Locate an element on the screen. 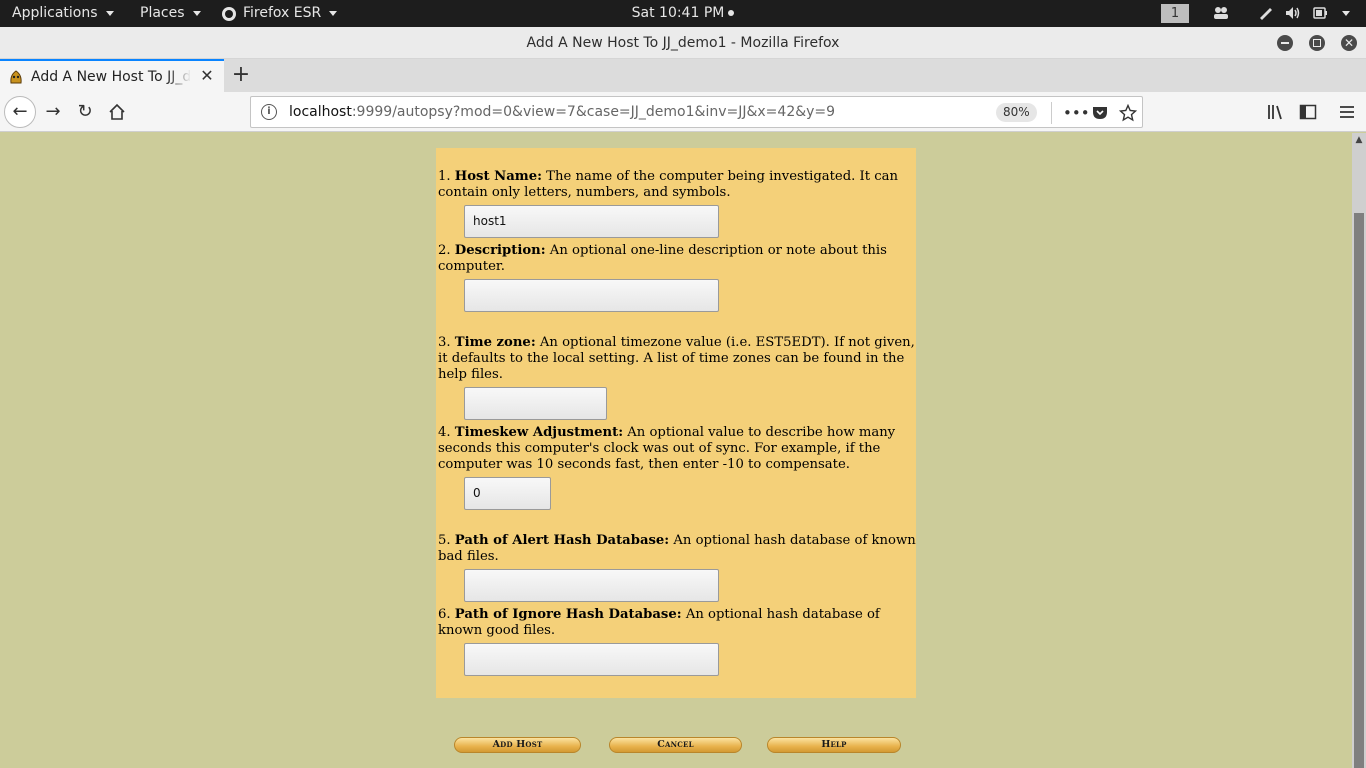 The width and height of the screenshot is (1366, 768). close-icon: ✕ is located at coordinates (1349, 43).